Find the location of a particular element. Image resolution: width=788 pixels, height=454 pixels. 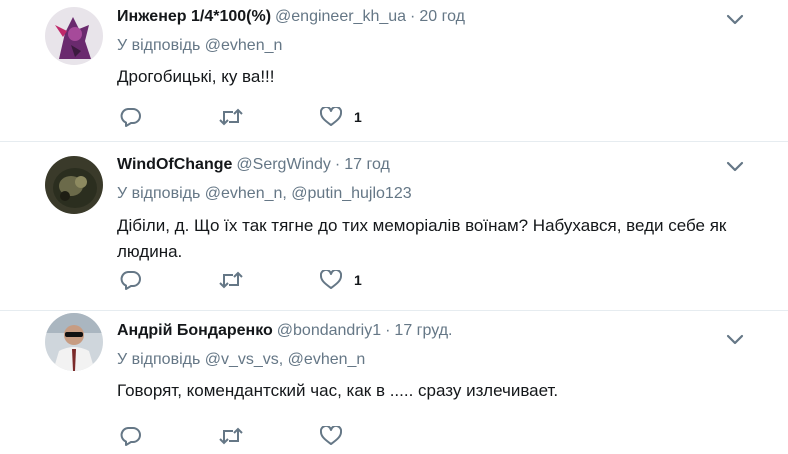

reply-context: У відповідь @evhen_n, @putin_hujlo123 is located at coordinates (264, 194).